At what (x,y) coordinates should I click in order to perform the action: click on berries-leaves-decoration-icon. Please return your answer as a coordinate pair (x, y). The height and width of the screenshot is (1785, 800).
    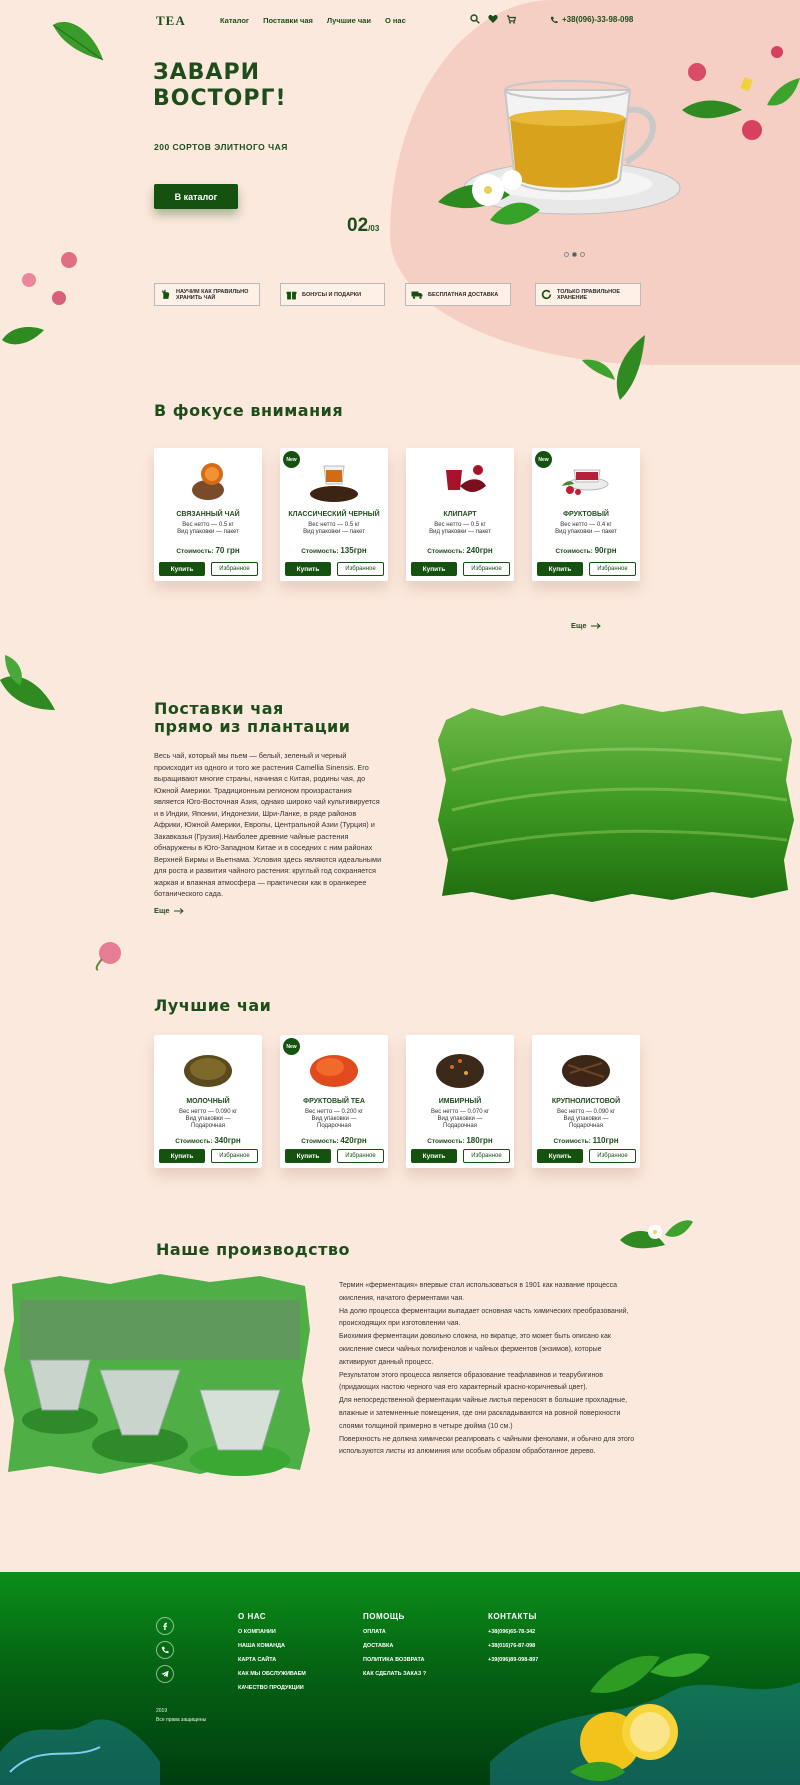
    Looking at the image, I should click on (741, 93).